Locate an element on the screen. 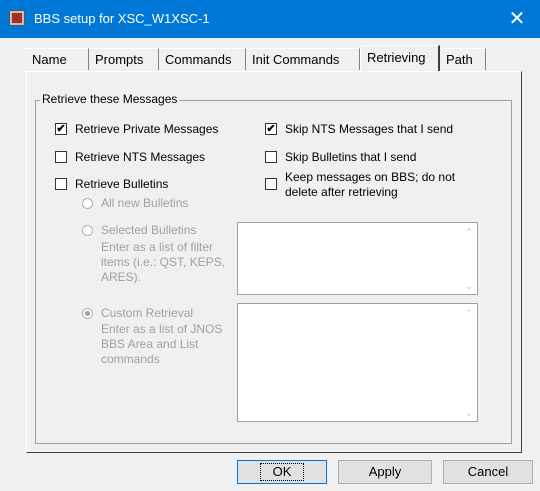 The width and height of the screenshot is (540, 491). ok-button-label: OK is located at coordinates (282, 472).